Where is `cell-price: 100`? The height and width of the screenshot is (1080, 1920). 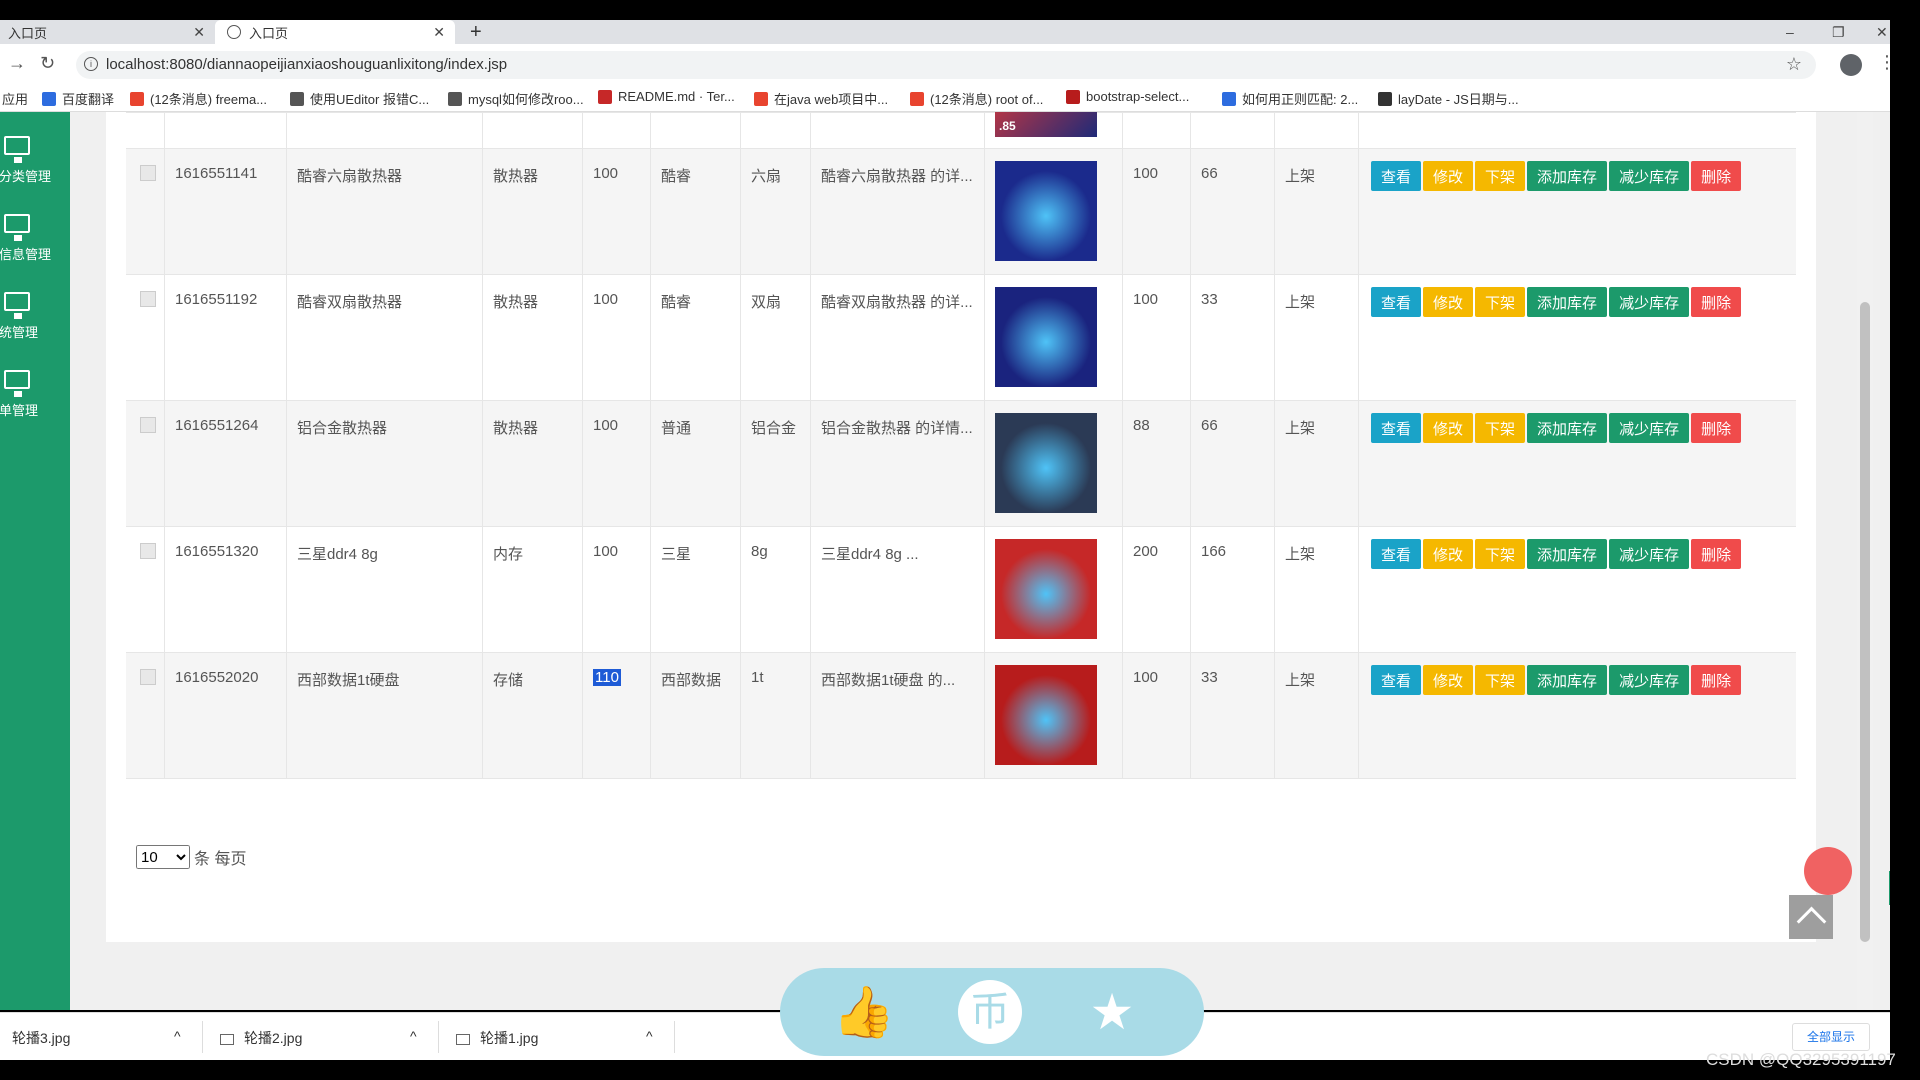
cell-price: 100 is located at coordinates (606, 173).